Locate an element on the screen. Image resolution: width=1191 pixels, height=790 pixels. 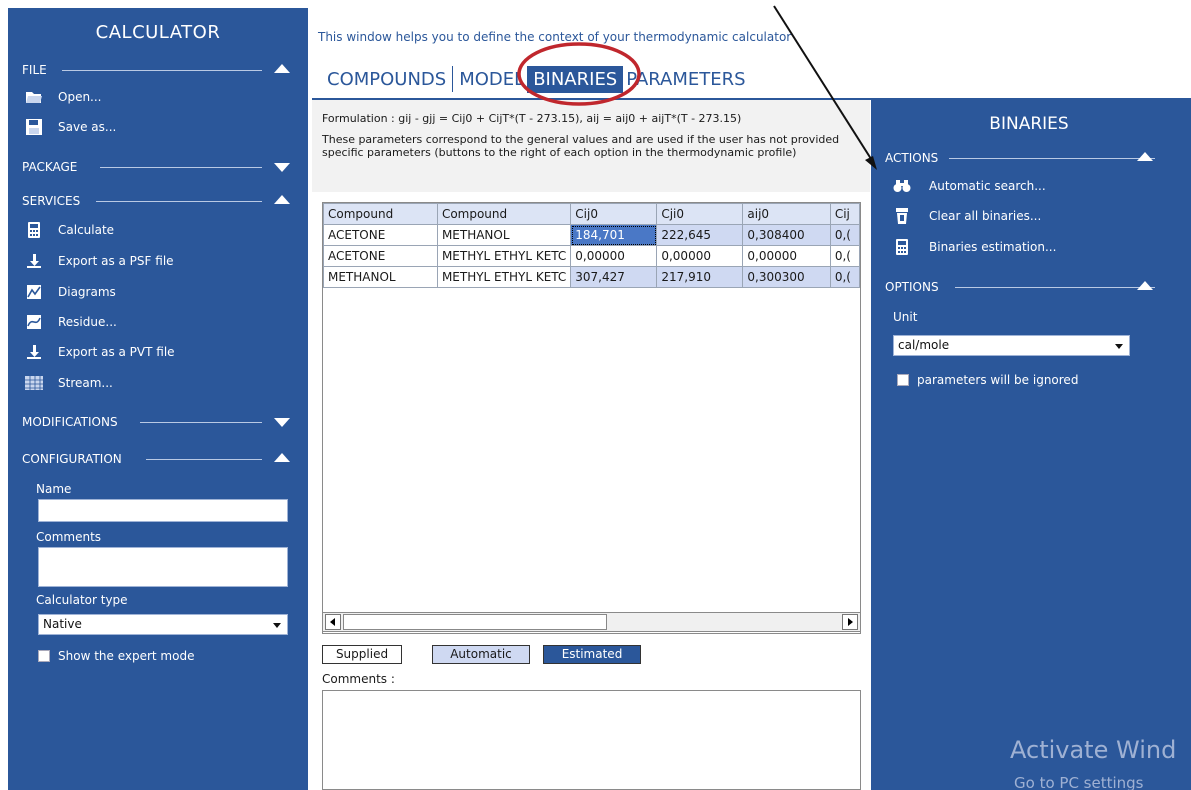
export-psf-button: Export as a PSF file is located at coordinates (99, 261).